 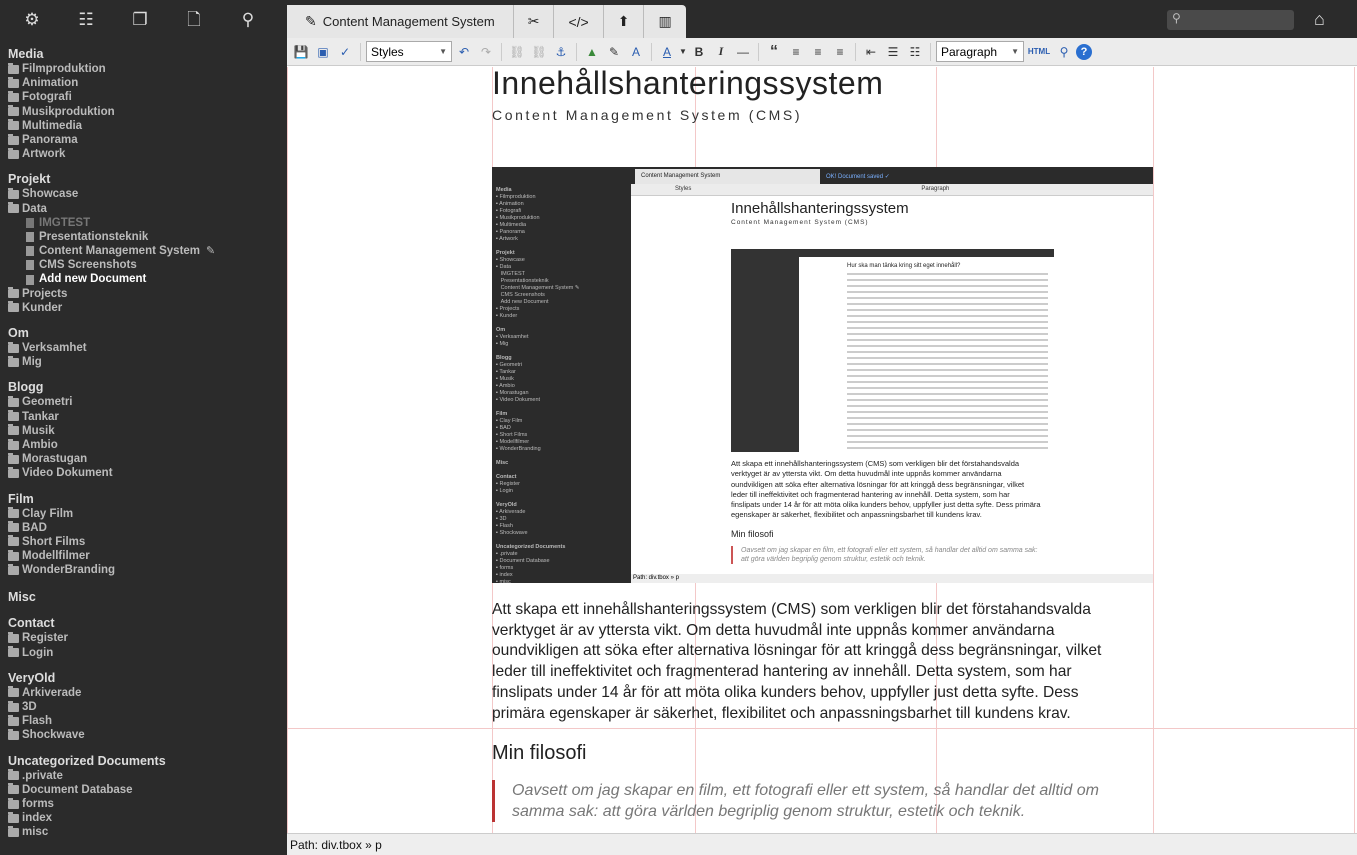 What do you see at coordinates (796, 52) in the screenshot?
I see `align-left-icon: ≡` at bounding box center [796, 52].